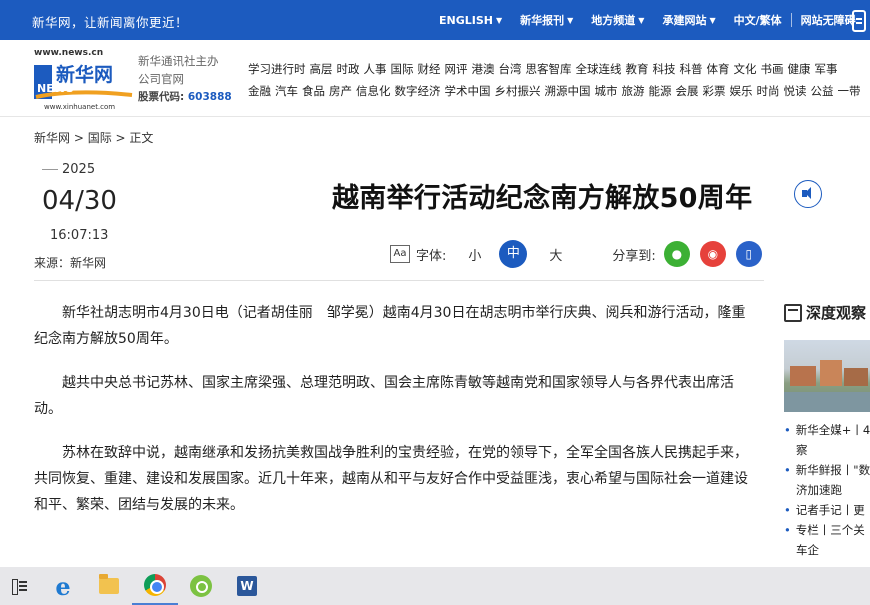 The height and width of the screenshot is (605, 870). I want to click on nav-newspapers: 新华报刊 ▼, so click(546, 20).